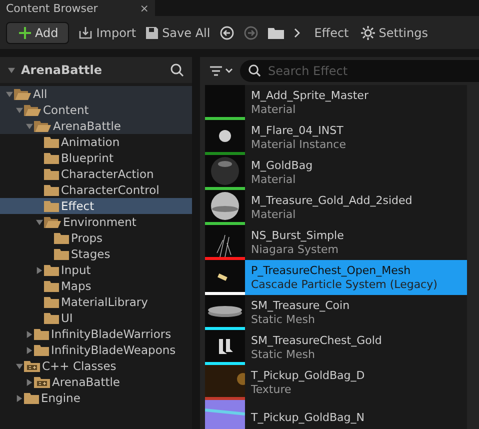  Describe the element at coordinates (225, 381) in the screenshot. I see `texture-thumbnail-drawing` at that location.